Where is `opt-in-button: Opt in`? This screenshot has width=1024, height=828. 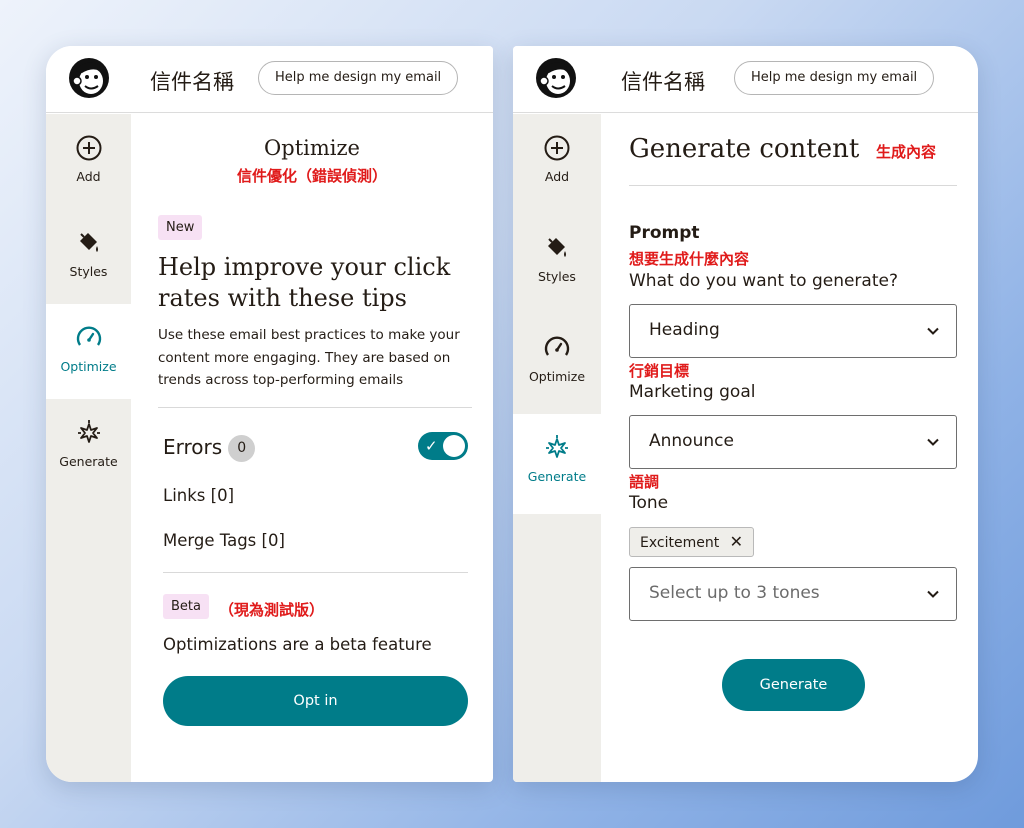 opt-in-button: Opt in is located at coordinates (315, 701).